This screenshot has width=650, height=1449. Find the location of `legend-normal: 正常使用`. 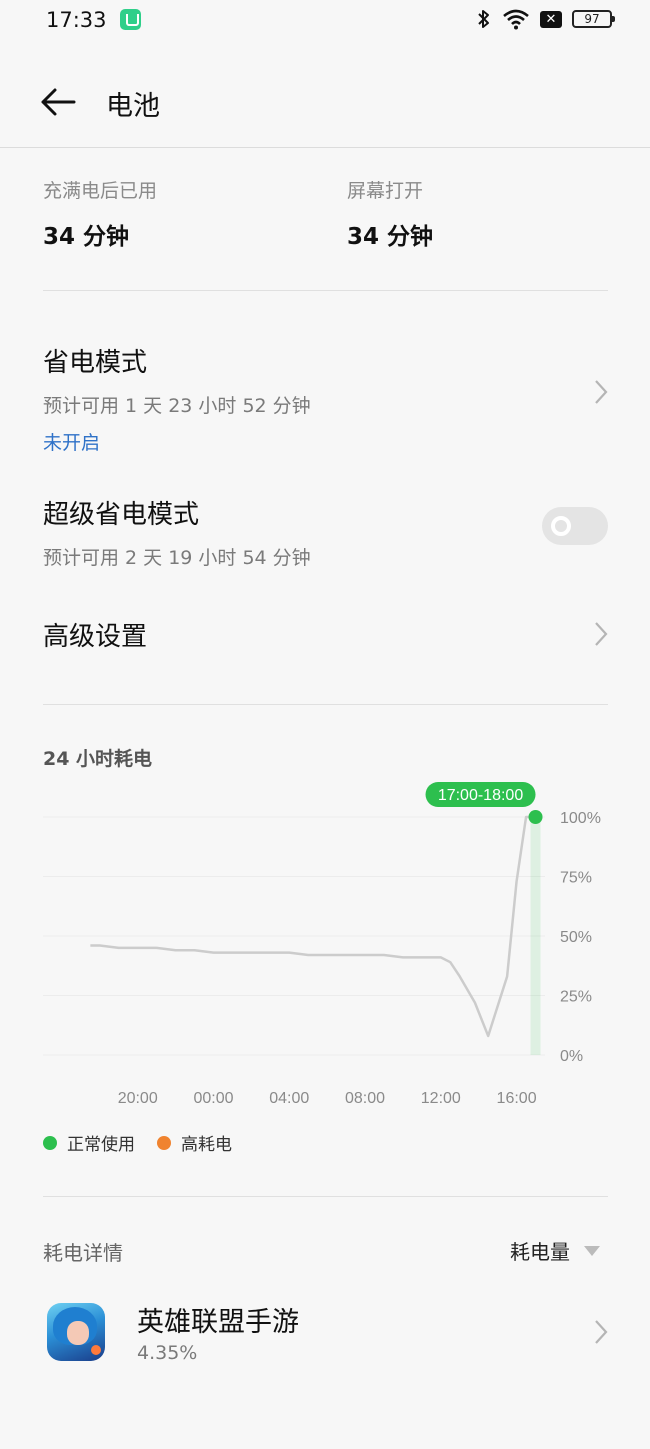

legend-normal: 正常使用 is located at coordinates (89, 1142).